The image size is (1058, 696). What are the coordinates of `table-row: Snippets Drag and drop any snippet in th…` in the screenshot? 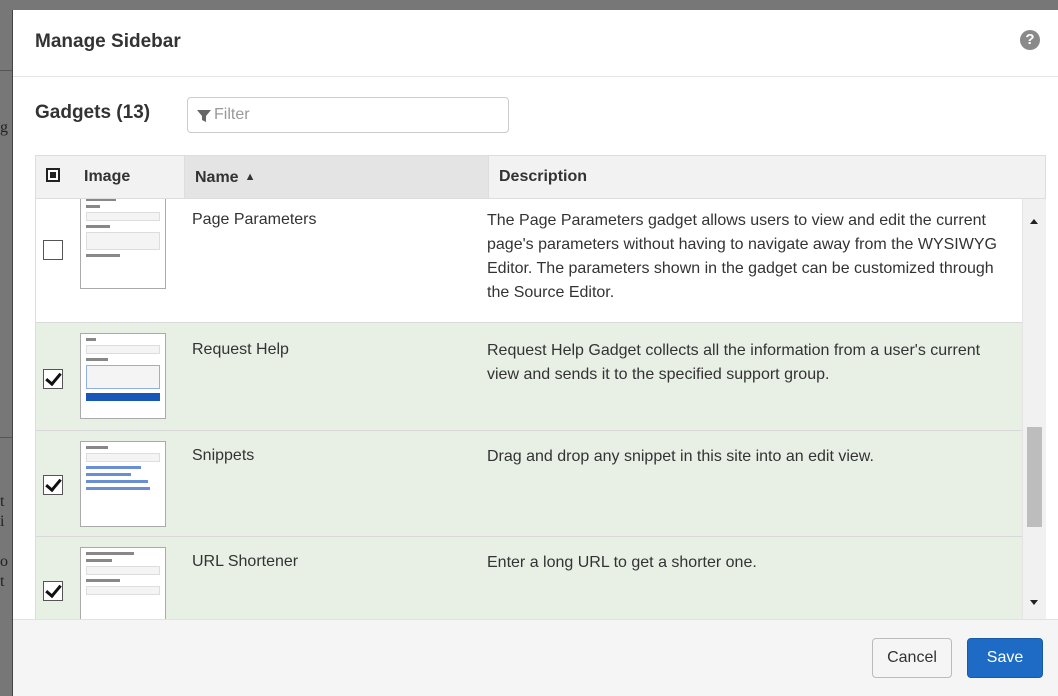 It's located at (529, 484).